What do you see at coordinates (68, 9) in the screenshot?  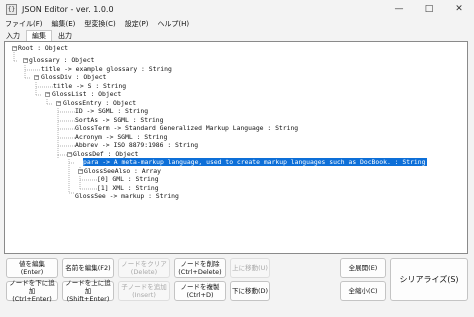 I see `window-title: JSON Editor - ver. 1.0.0` at bounding box center [68, 9].